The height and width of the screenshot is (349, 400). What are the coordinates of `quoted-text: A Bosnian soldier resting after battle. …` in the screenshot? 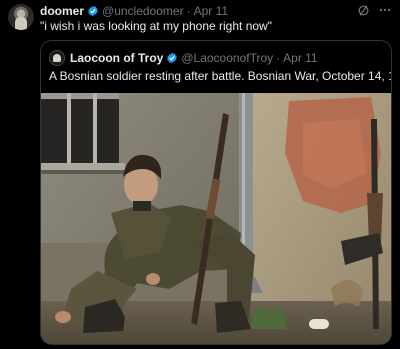 It's located at (220, 76).